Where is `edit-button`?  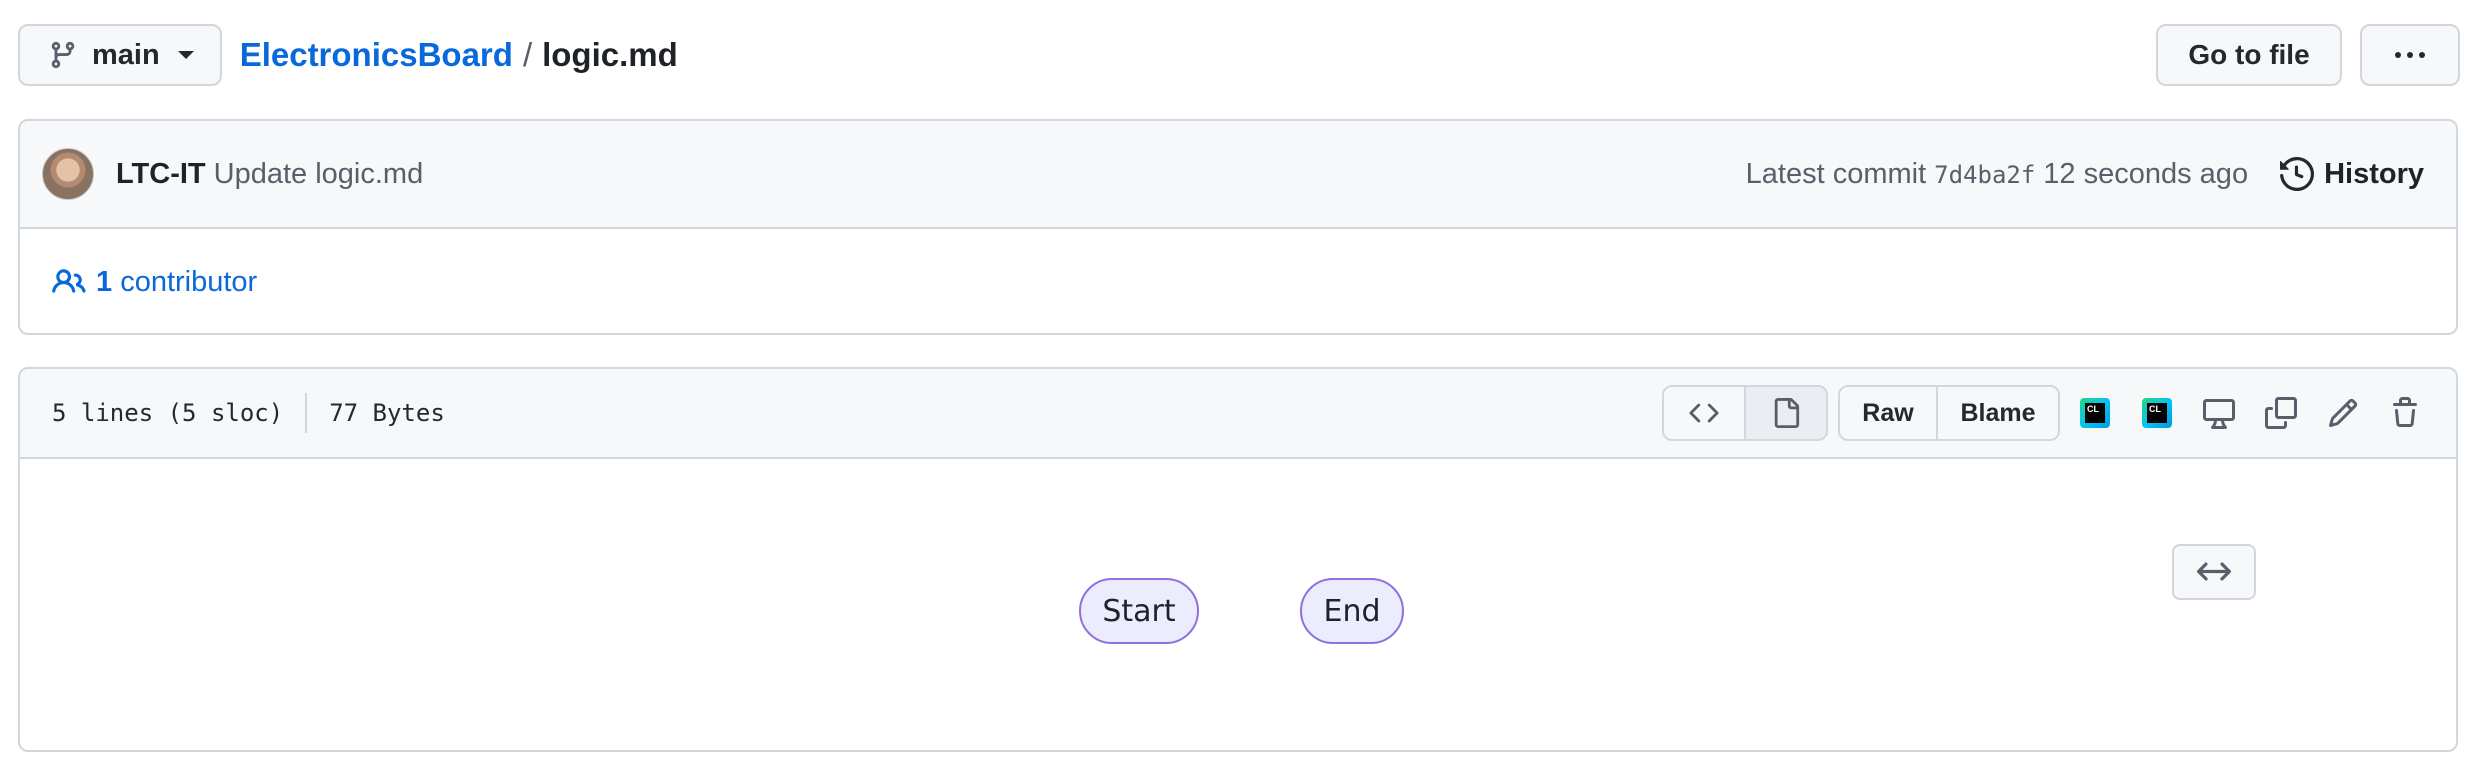
edit-button is located at coordinates (2343, 413).